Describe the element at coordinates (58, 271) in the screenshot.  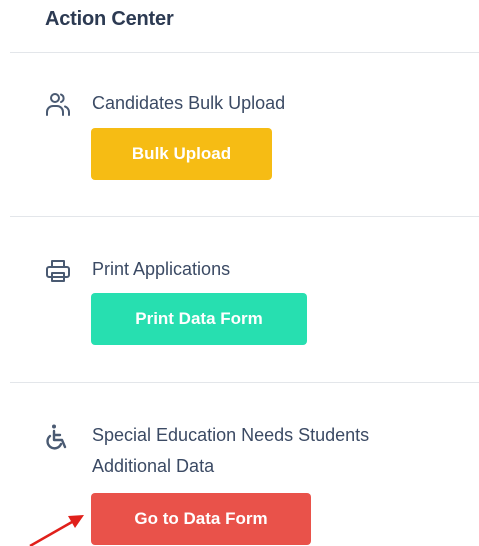
I see `printer-icon` at that location.